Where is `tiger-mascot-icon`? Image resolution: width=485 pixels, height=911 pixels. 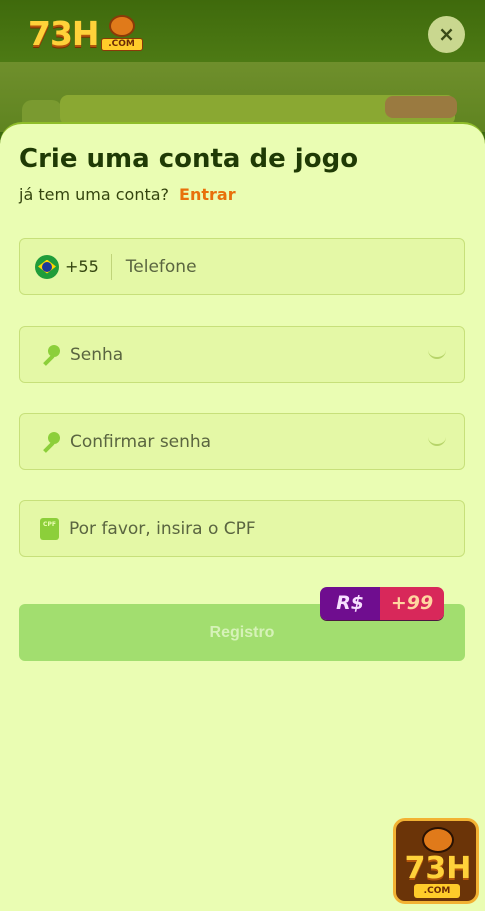 tiger-mascot-icon is located at coordinates (438, 840).